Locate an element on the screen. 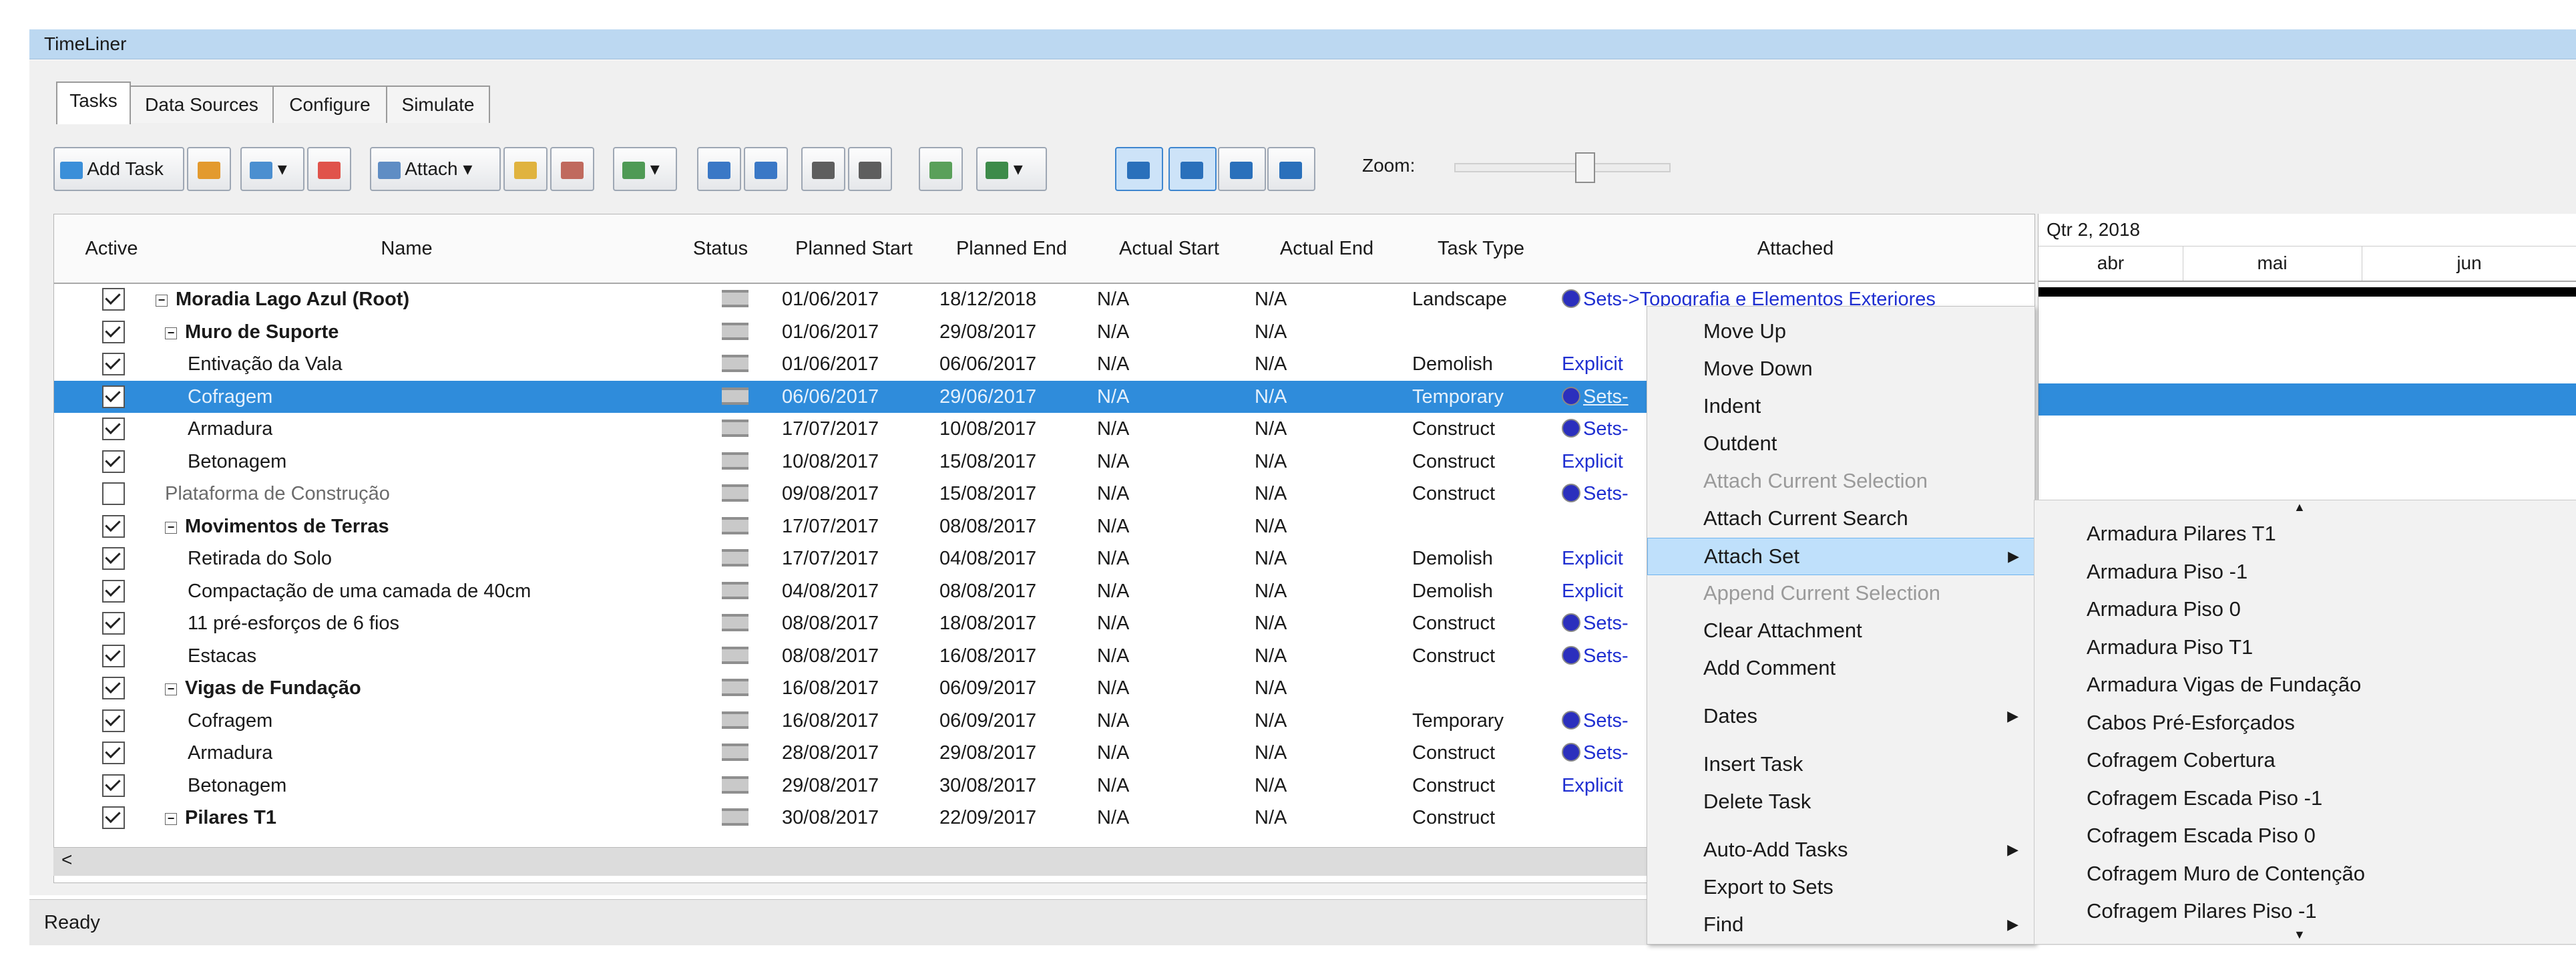 Image resolution: width=2576 pixels, height=974 pixels. planned-end: 22/09/2017 is located at coordinates (988, 818).